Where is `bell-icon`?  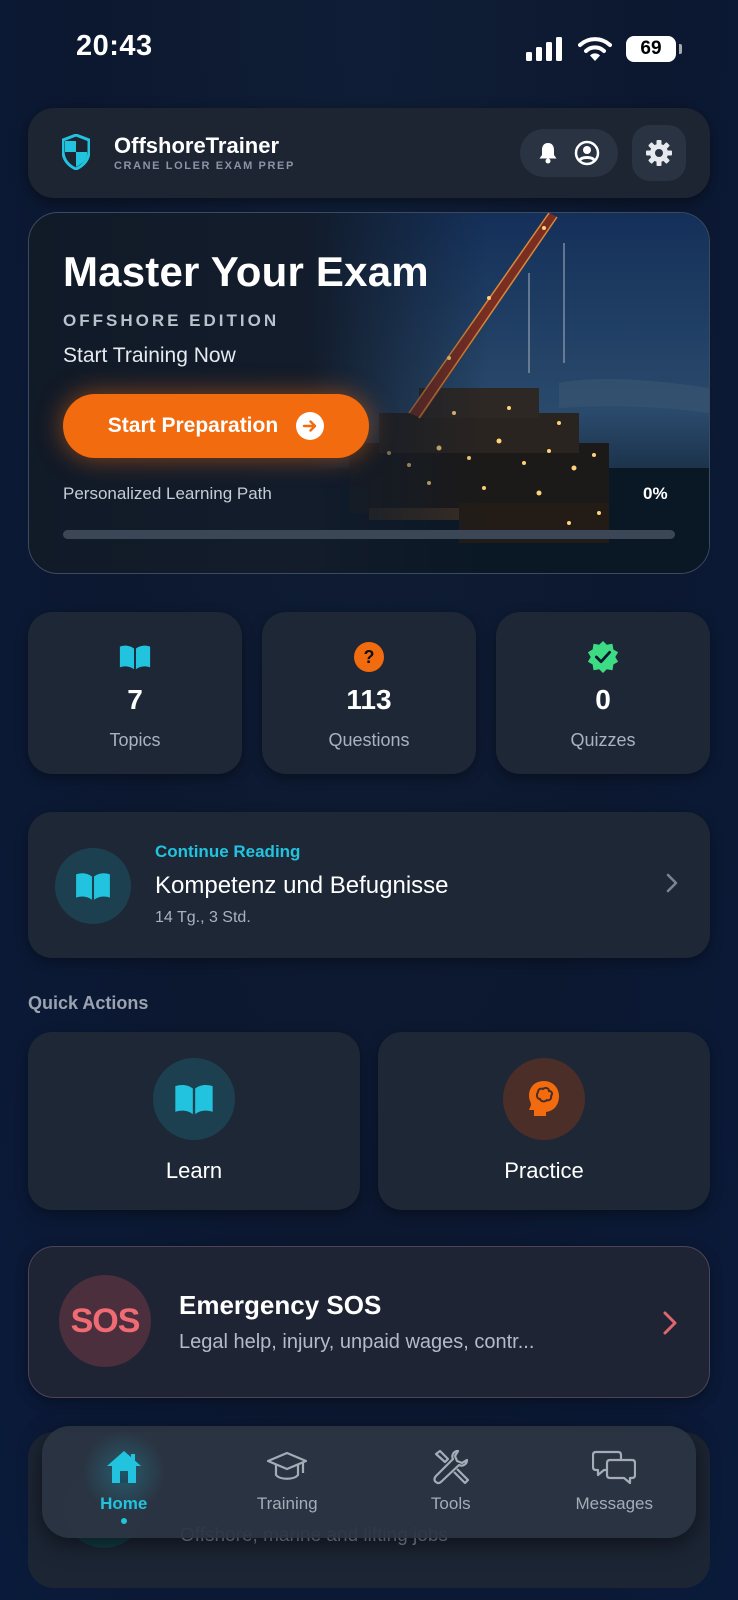
bell-icon is located at coordinates (548, 153).